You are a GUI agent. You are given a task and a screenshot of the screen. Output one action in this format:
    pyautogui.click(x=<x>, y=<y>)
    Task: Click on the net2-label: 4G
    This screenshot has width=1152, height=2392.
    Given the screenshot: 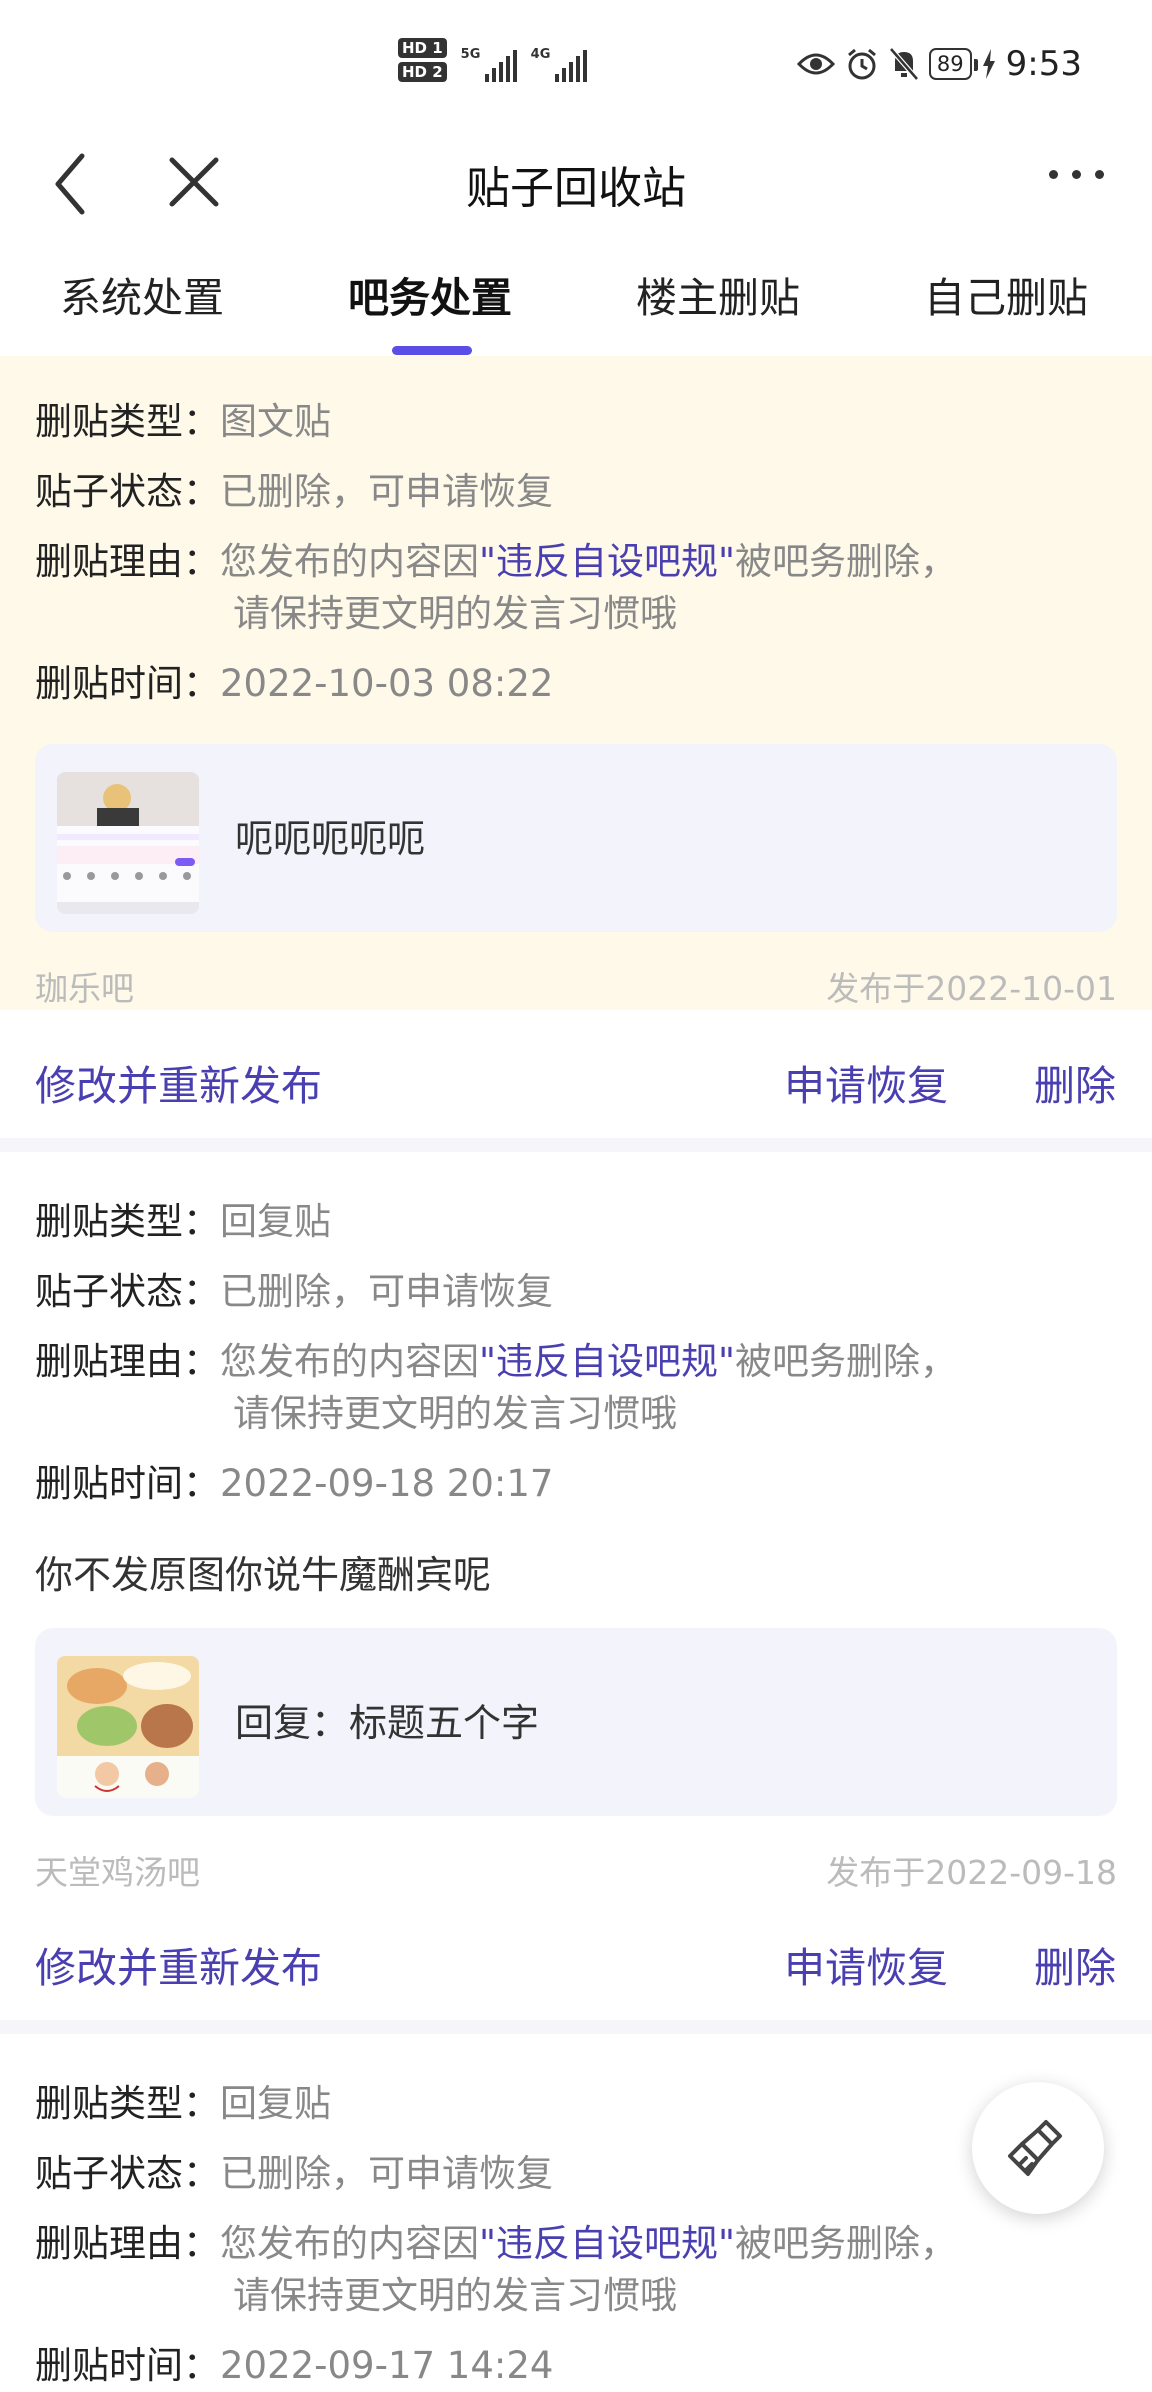 What is the action you would take?
    pyautogui.click(x=540, y=54)
    